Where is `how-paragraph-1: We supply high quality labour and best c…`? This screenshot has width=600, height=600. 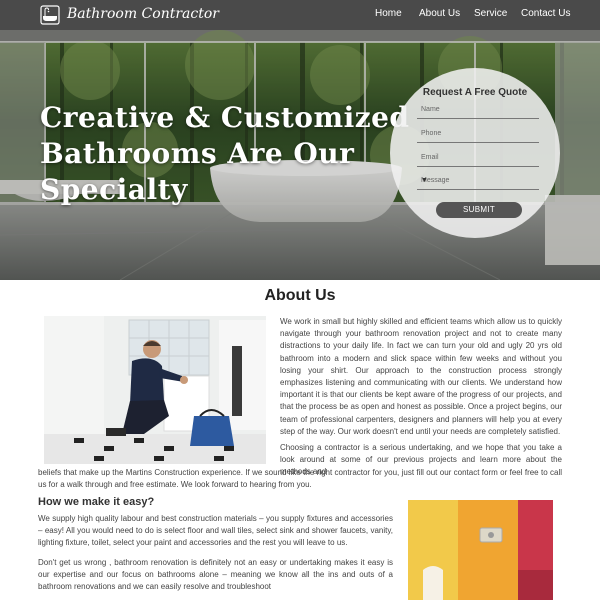
how-paragraph-1: We supply high quality labour and best c… is located at coordinates (215, 531).